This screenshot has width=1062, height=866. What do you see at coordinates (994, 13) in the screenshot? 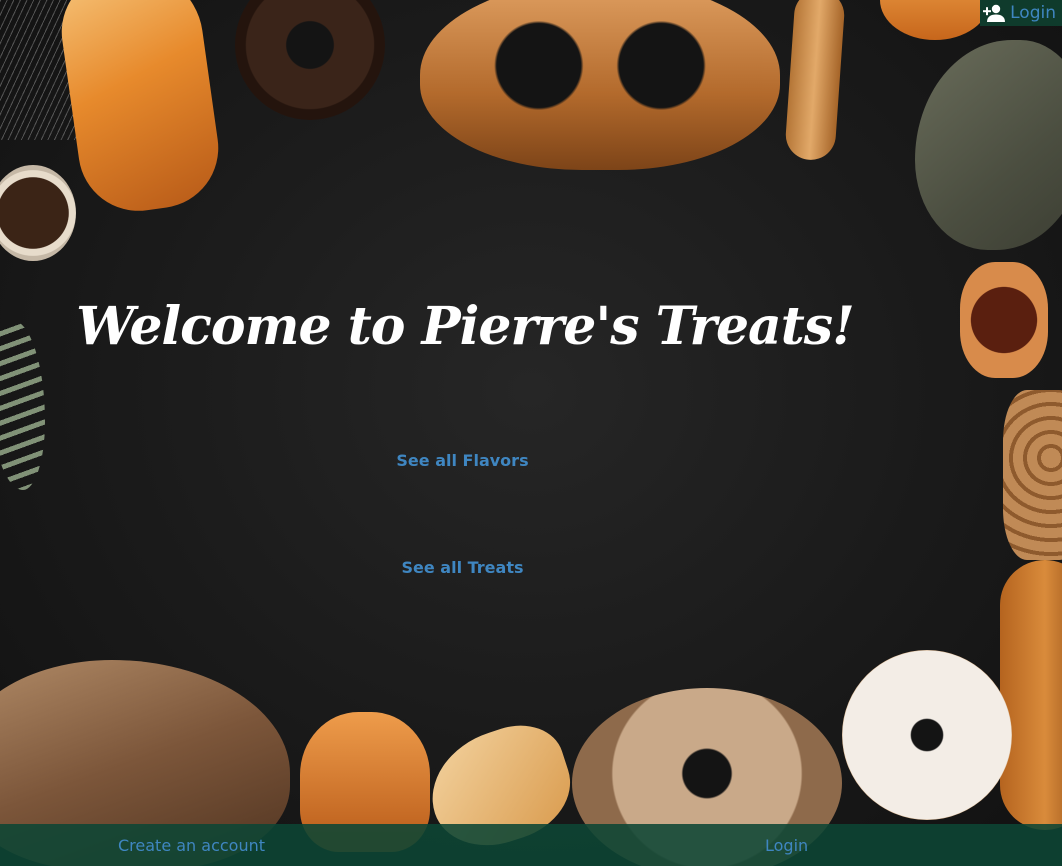
I see `person-add-icon` at bounding box center [994, 13].